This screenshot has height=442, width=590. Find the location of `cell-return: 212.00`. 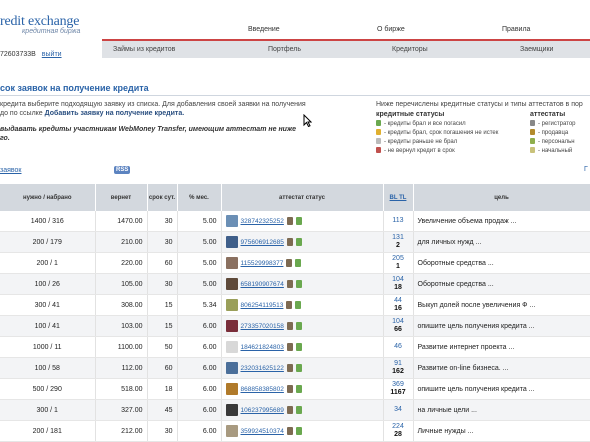

cell-return: 212.00 is located at coordinates (121, 431).